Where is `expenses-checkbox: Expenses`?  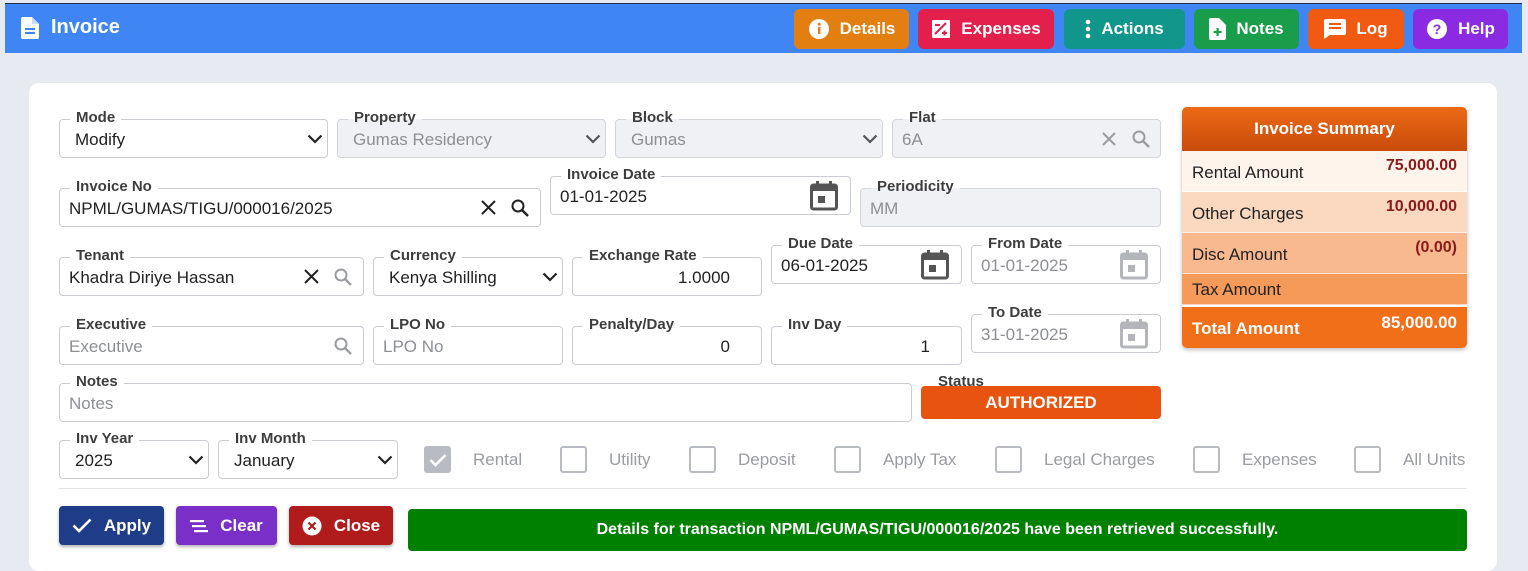
expenses-checkbox: Expenses is located at coordinates (1255, 459).